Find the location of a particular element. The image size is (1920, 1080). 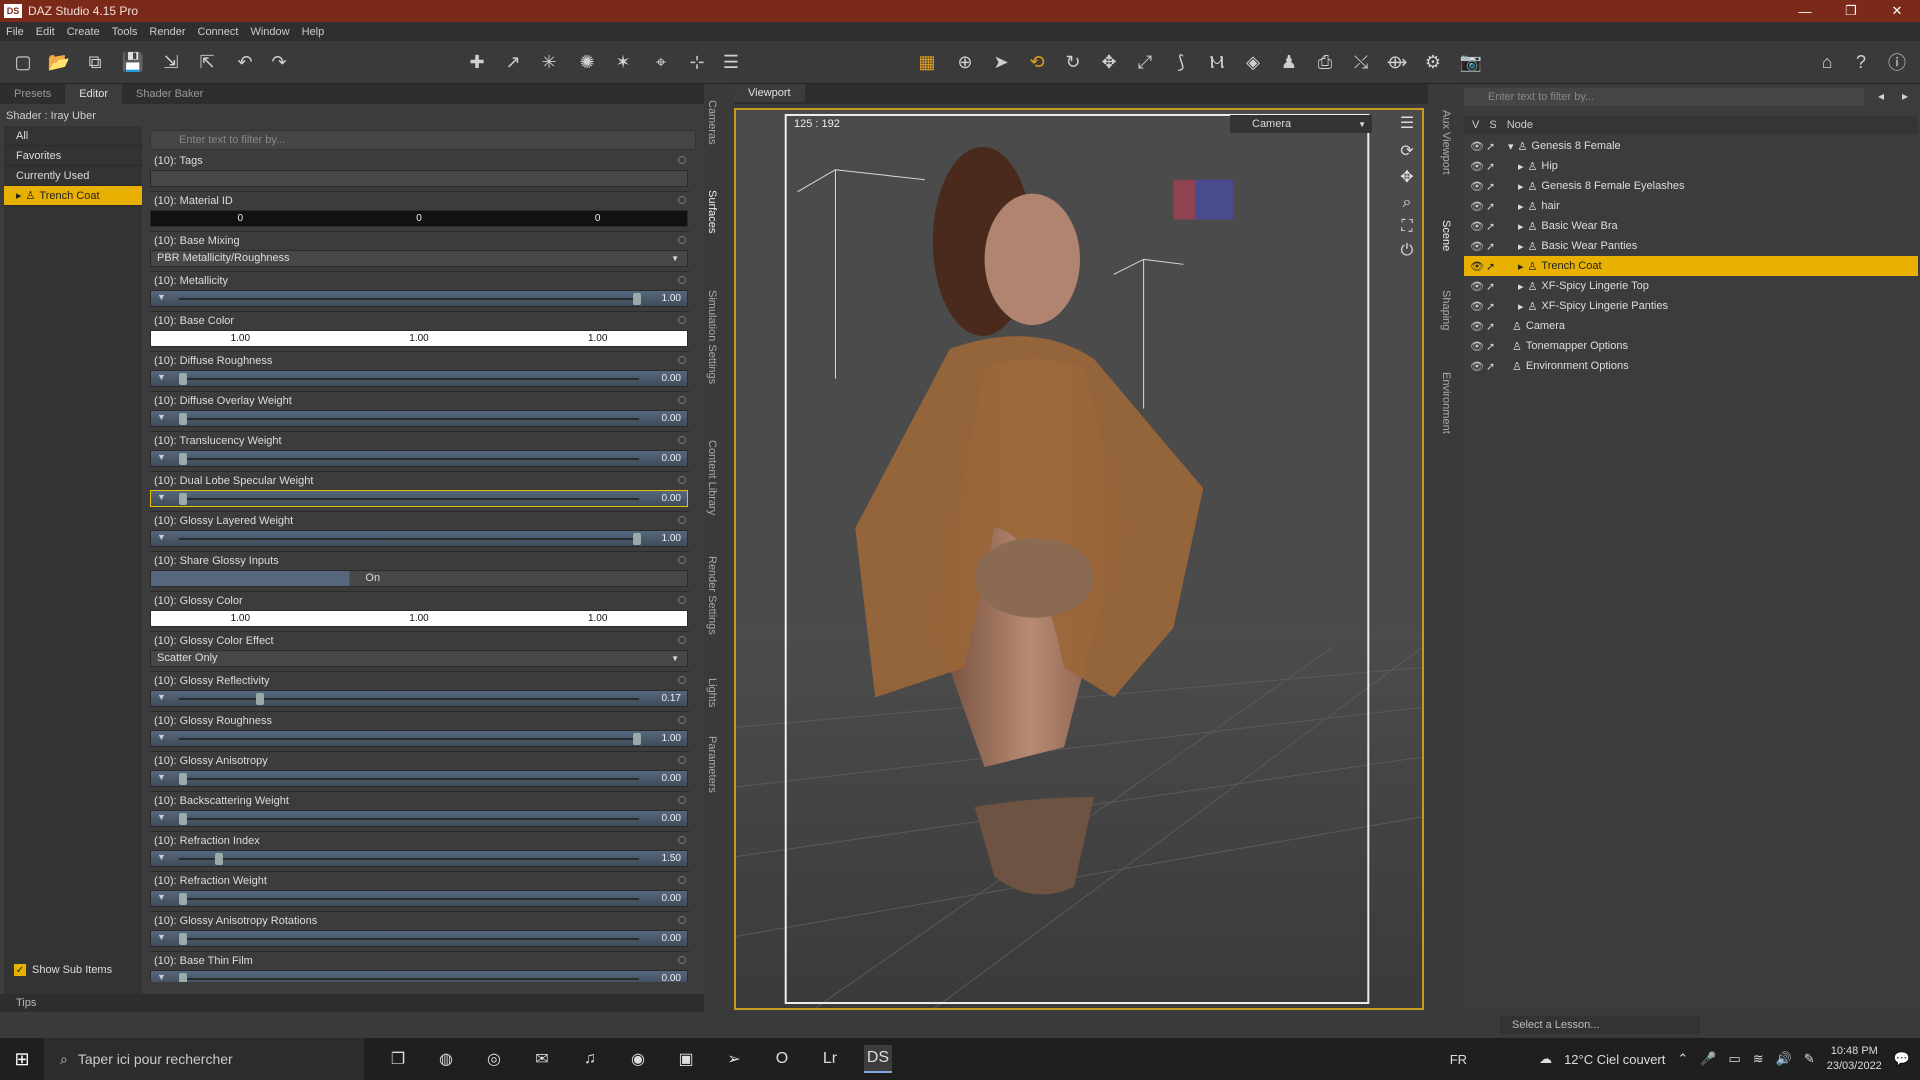

color-field: 1.00 1.00 1.00 is located at coordinates (419, 618).